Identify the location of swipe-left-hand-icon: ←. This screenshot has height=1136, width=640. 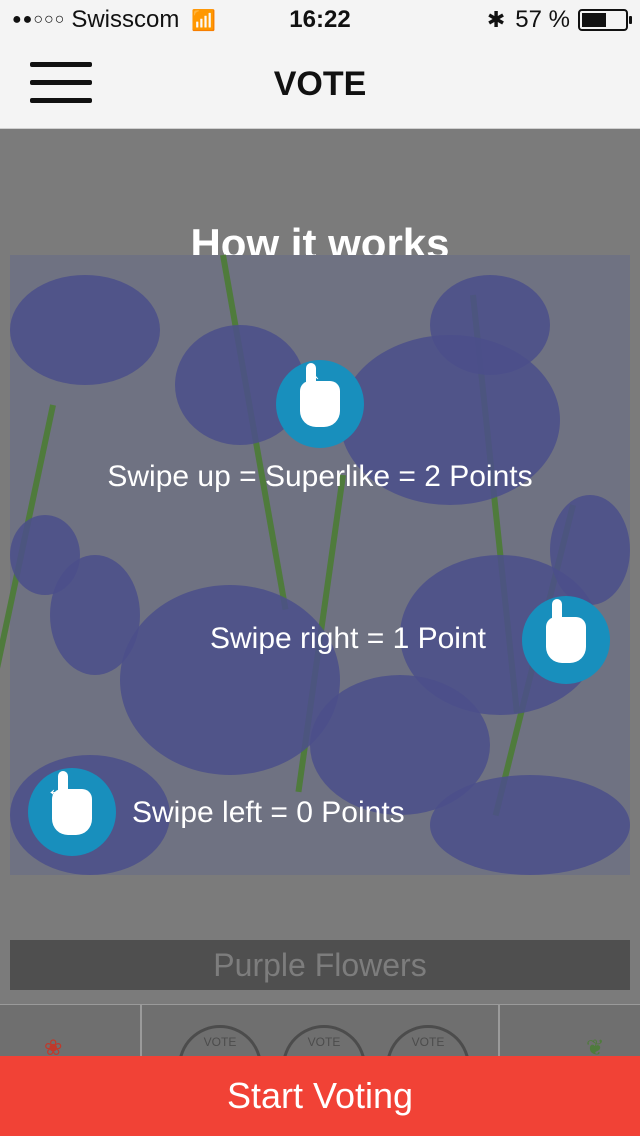
(72, 812).